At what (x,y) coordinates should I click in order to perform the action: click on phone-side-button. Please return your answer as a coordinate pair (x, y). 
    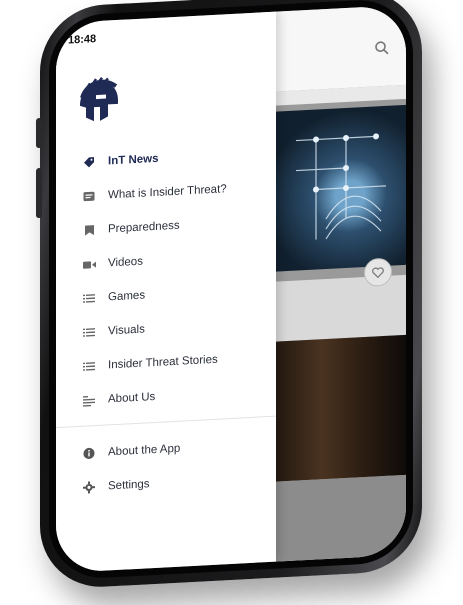
    Looking at the image, I should click on (39, 133).